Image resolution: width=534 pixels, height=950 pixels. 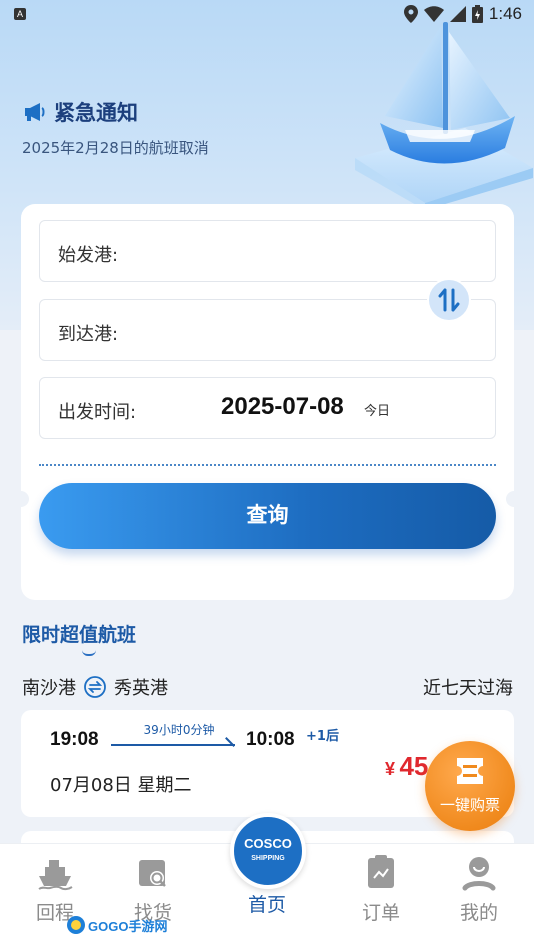 What do you see at coordinates (88, 334) in the screenshot?
I see `destination-port-label: 到达港:` at bounding box center [88, 334].